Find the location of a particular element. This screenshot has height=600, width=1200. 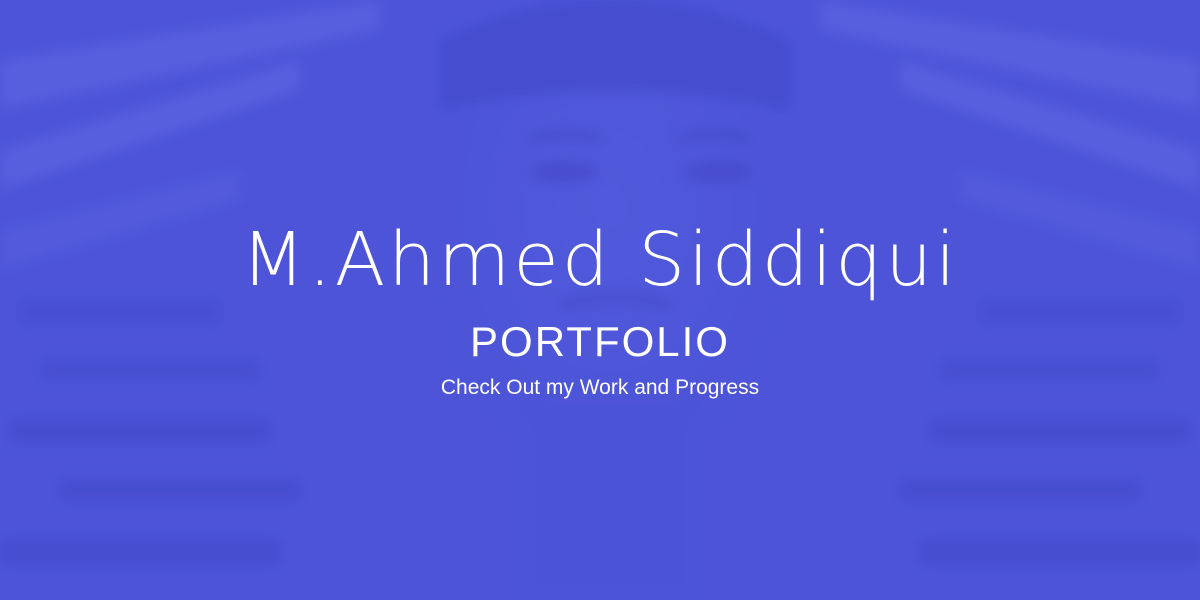

page-title: PORTFOLIO is located at coordinates (600, 341).